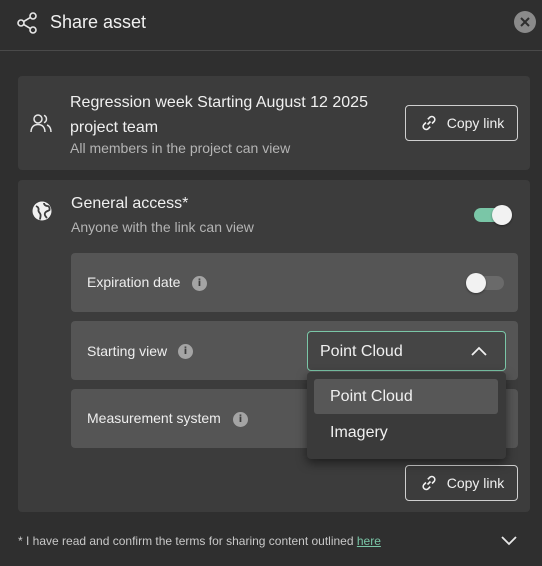  Describe the element at coordinates (294, 282) in the screenshot. I see `expiration-date-row: Expiration date i` at that location.